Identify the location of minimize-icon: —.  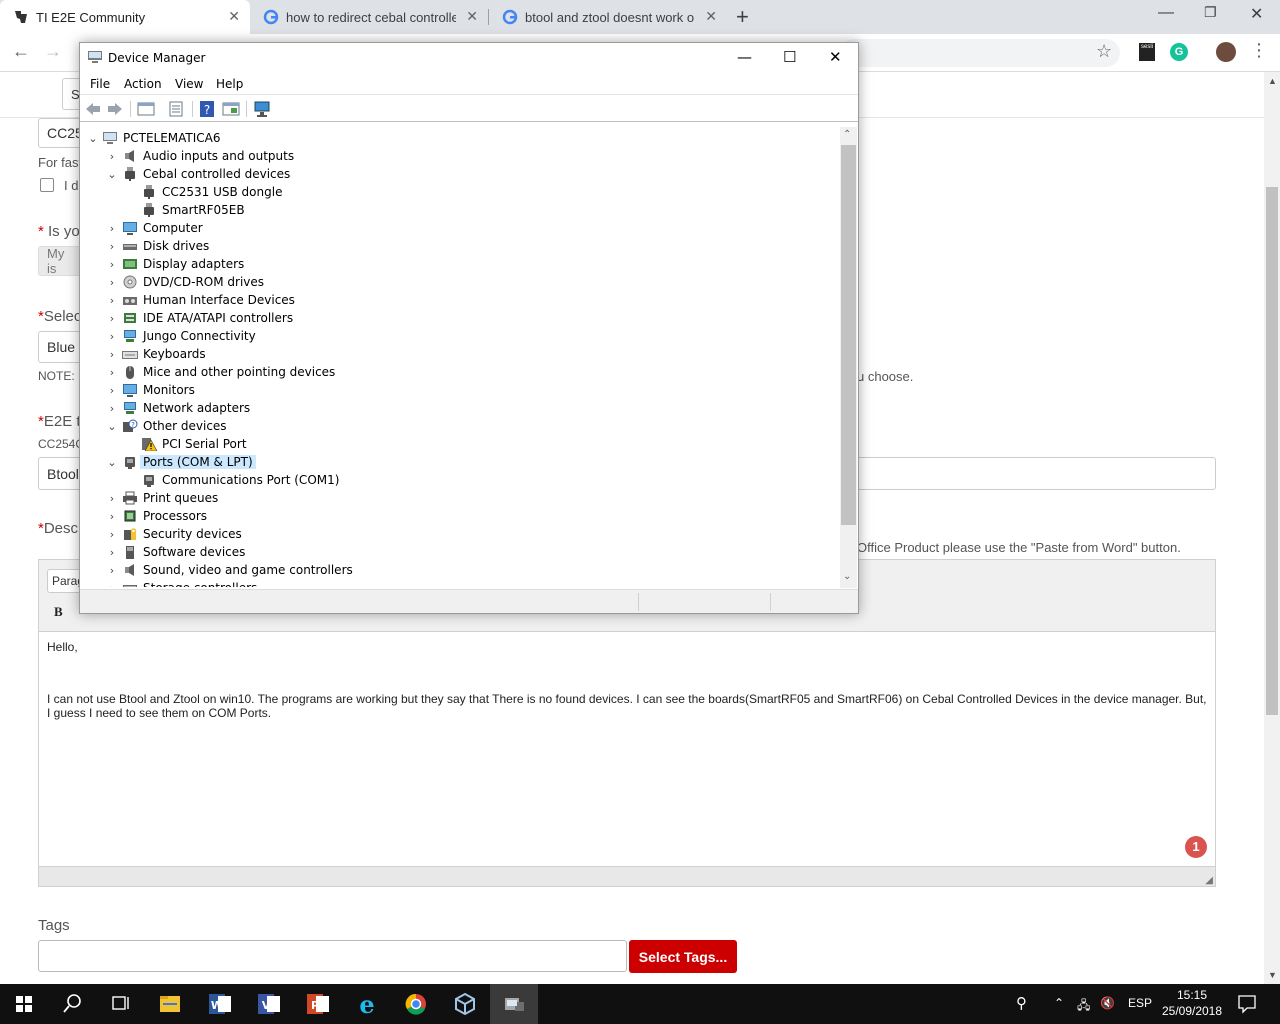
(1166, 13).